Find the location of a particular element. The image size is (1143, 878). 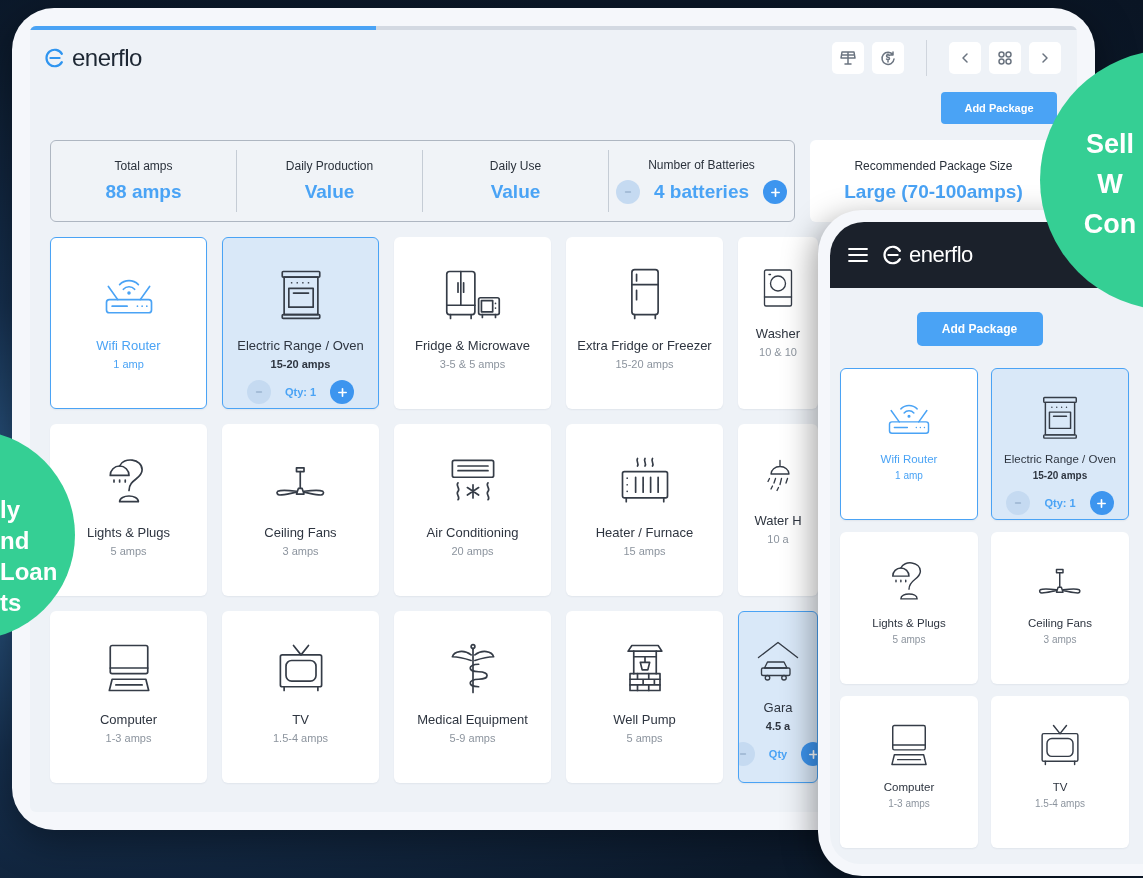

amperage-text: 20 amps is located at coordinates (472, 551).